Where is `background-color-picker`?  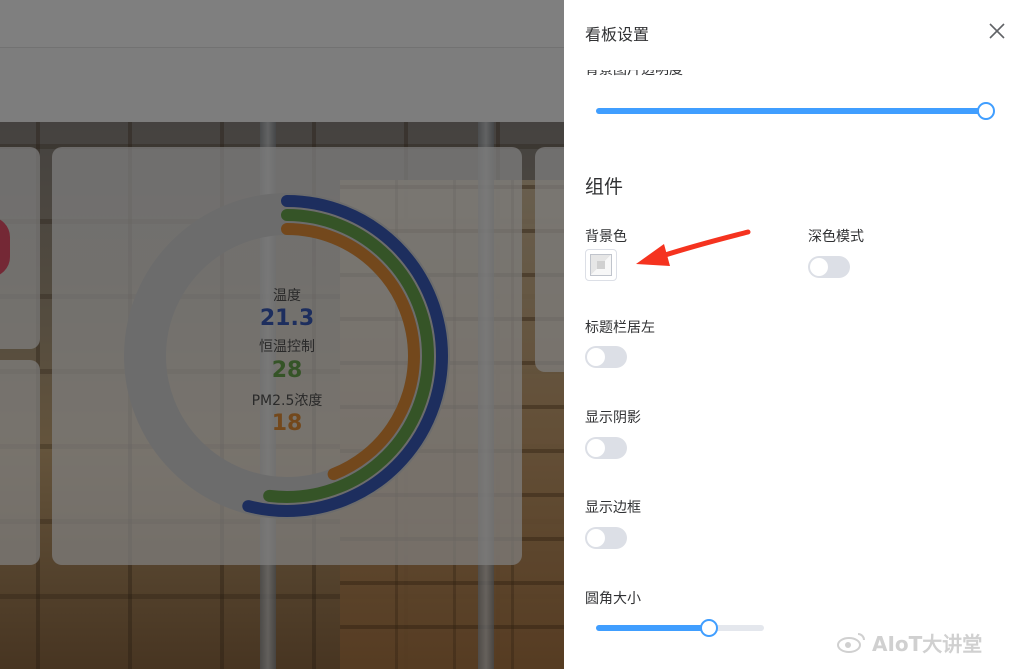 background-color-picker is located at coordinates (601, 265).